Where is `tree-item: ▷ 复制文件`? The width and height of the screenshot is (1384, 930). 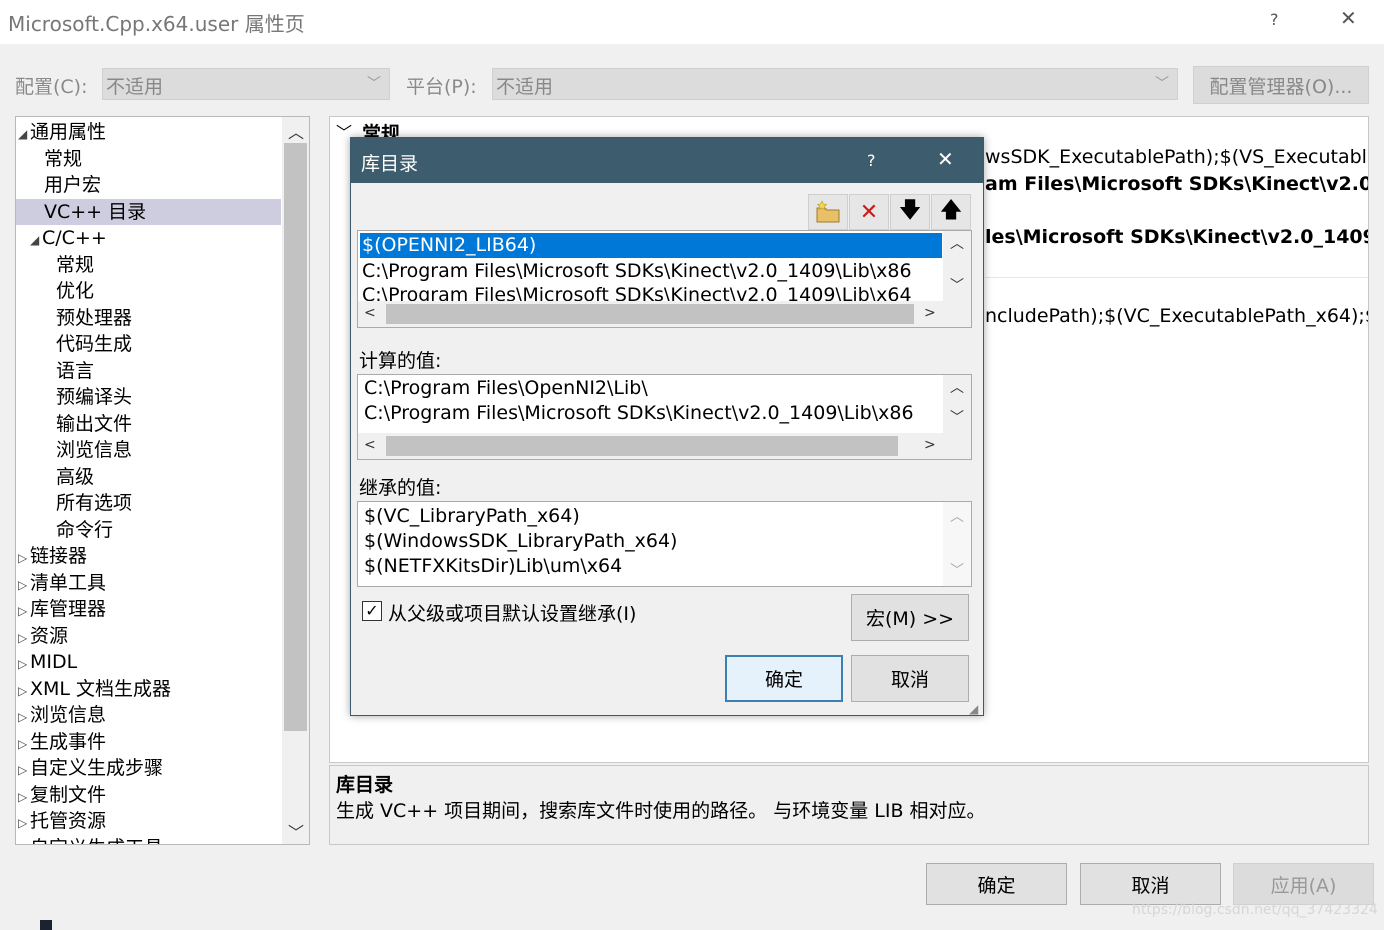 tree-item: ▷ 复制文件 is located at coordinates (148, 795).